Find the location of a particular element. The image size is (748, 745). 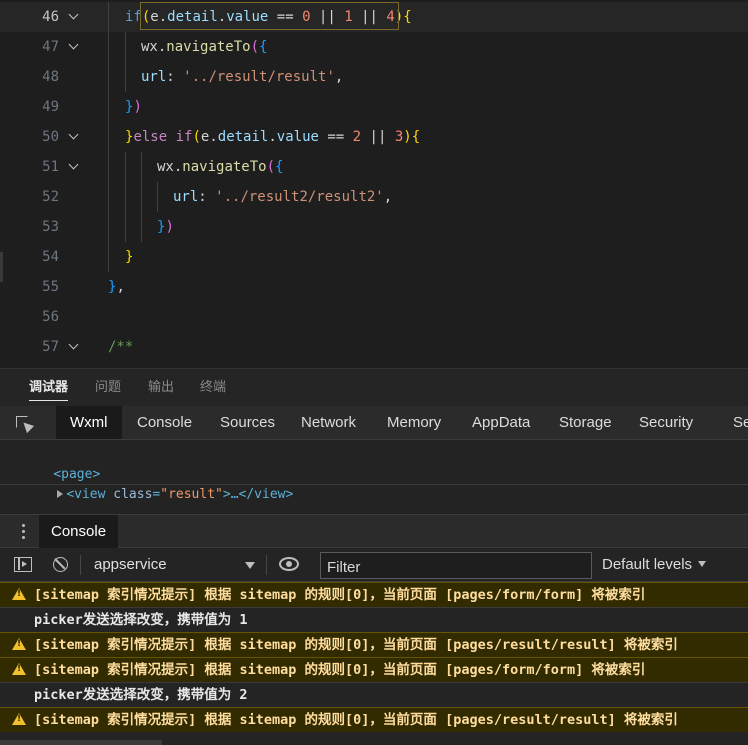

line-number: 50 is located at coordinates (50, 137).